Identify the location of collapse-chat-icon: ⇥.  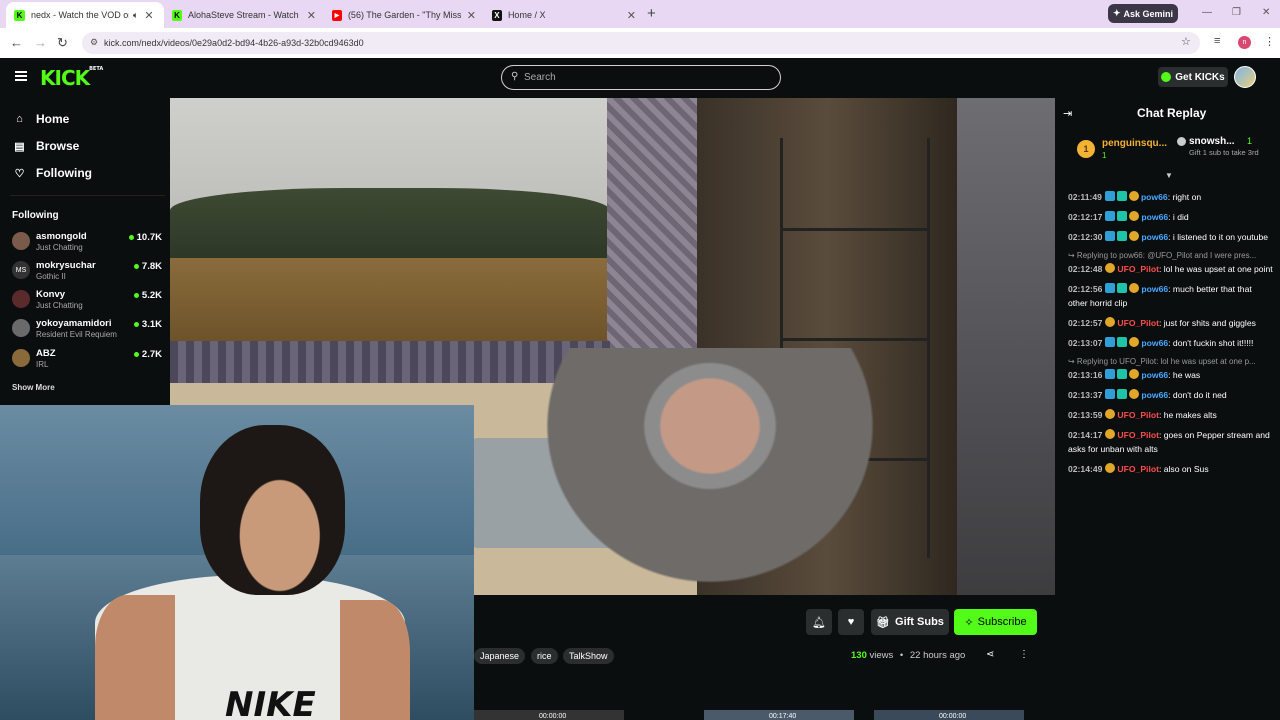
(1067, 113).